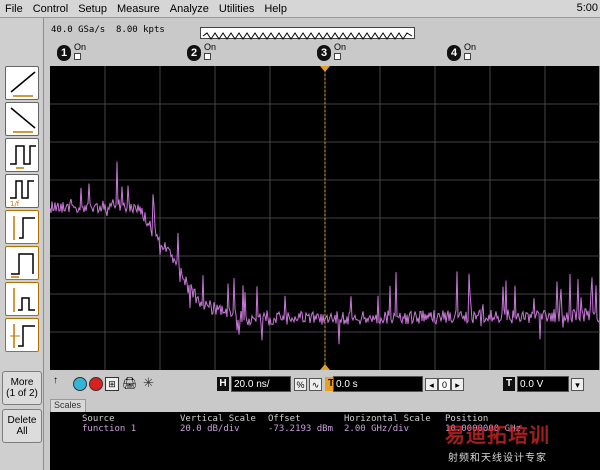 This screenshot has width=600, height=470. What do you see at coordinates (577, 384) in the screenshot?
I see `trigger-level-dropdown-icon: ▾` at bounding box center [577, 384].